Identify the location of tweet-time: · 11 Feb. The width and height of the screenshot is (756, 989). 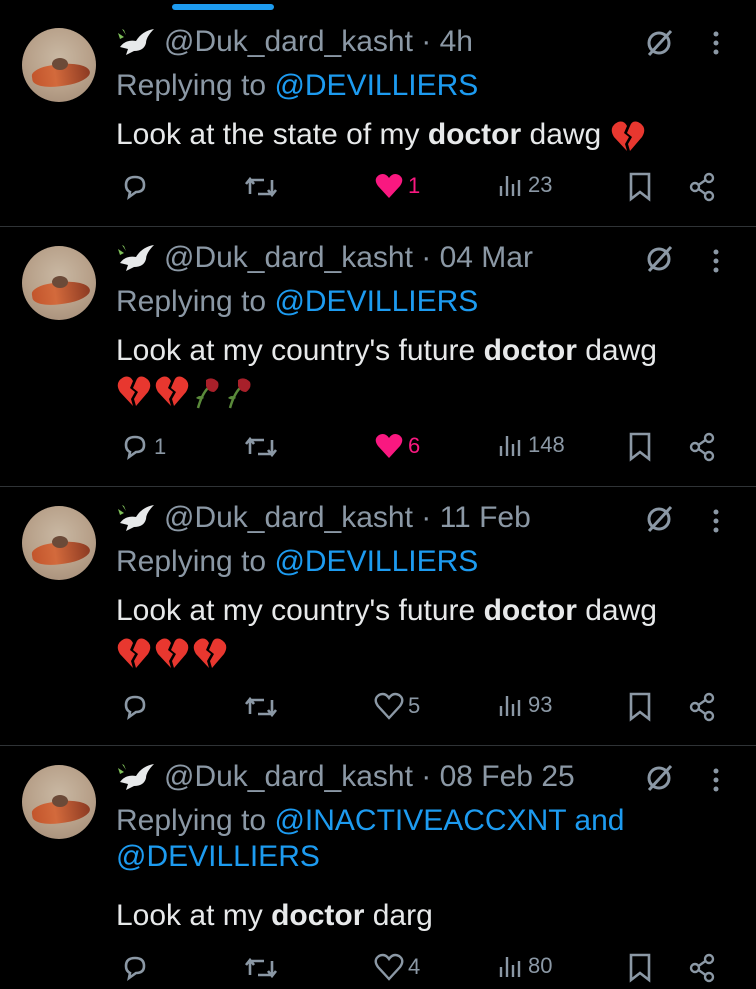
(476, 518).